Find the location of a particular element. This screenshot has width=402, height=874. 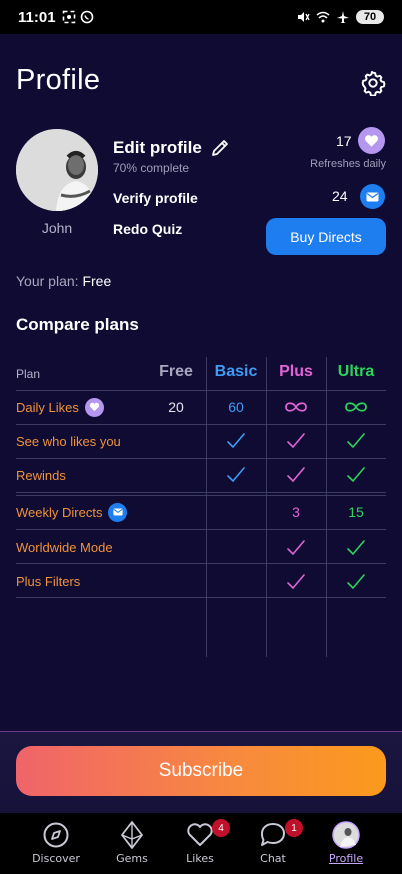

redo-quiz-link: Redo Quiz is located at coordinates (147, 229).